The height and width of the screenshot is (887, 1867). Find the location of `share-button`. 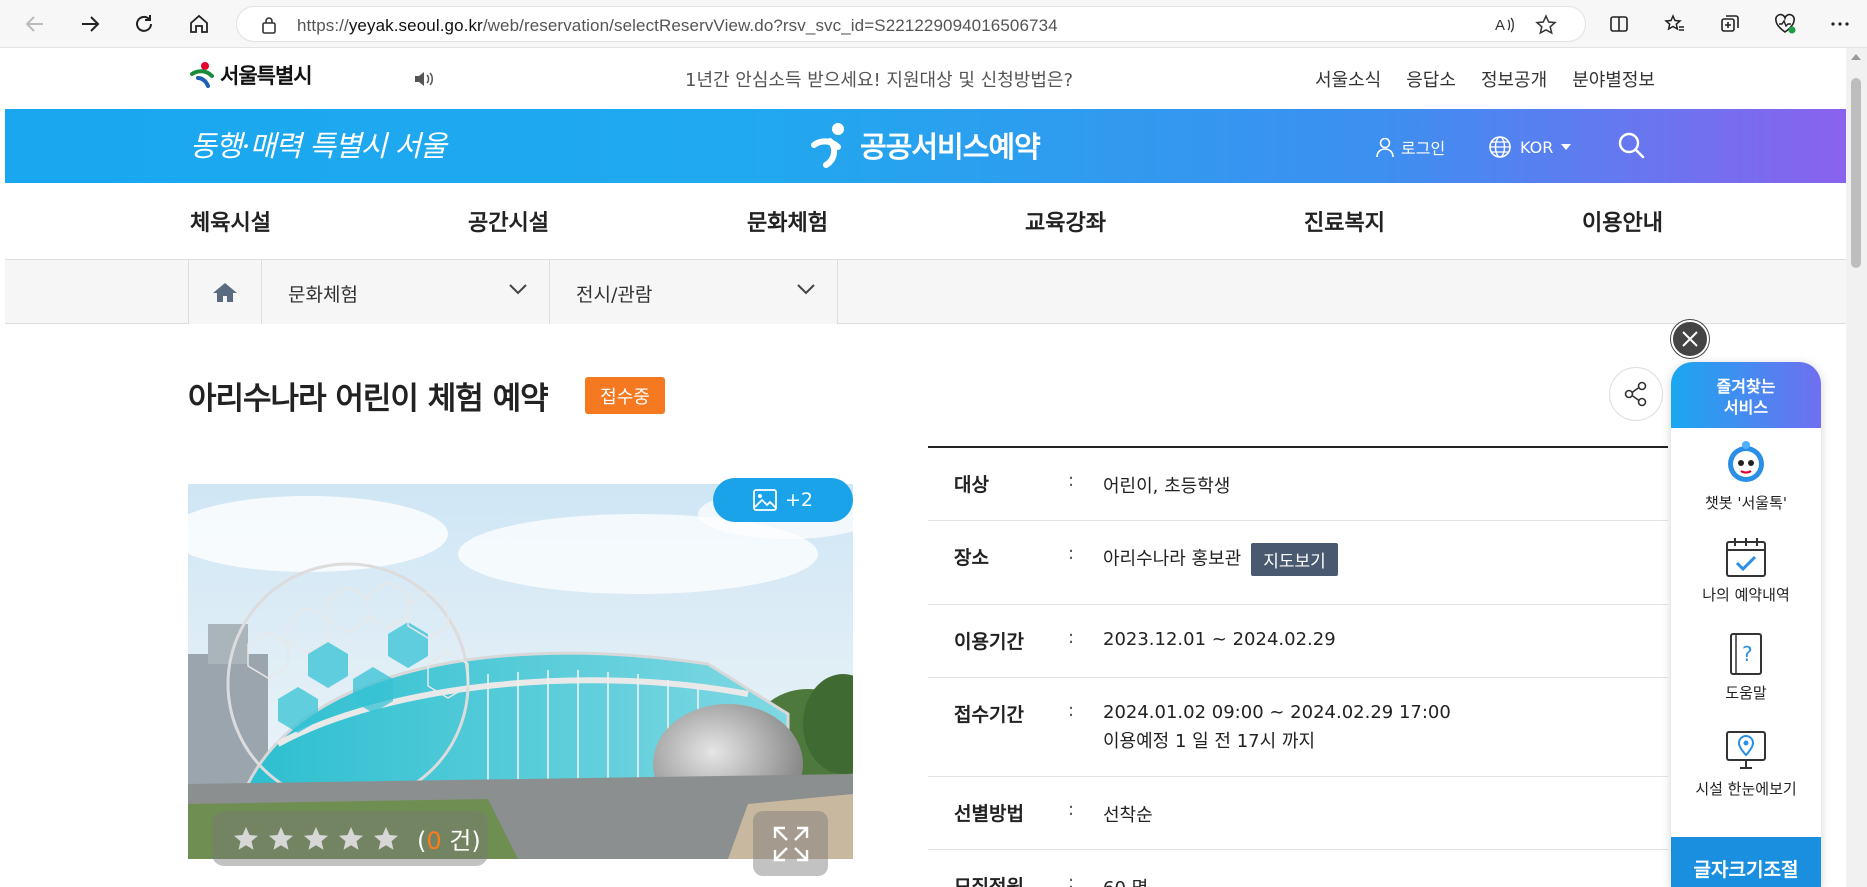

share-button is located at coordinates (1636, 394).